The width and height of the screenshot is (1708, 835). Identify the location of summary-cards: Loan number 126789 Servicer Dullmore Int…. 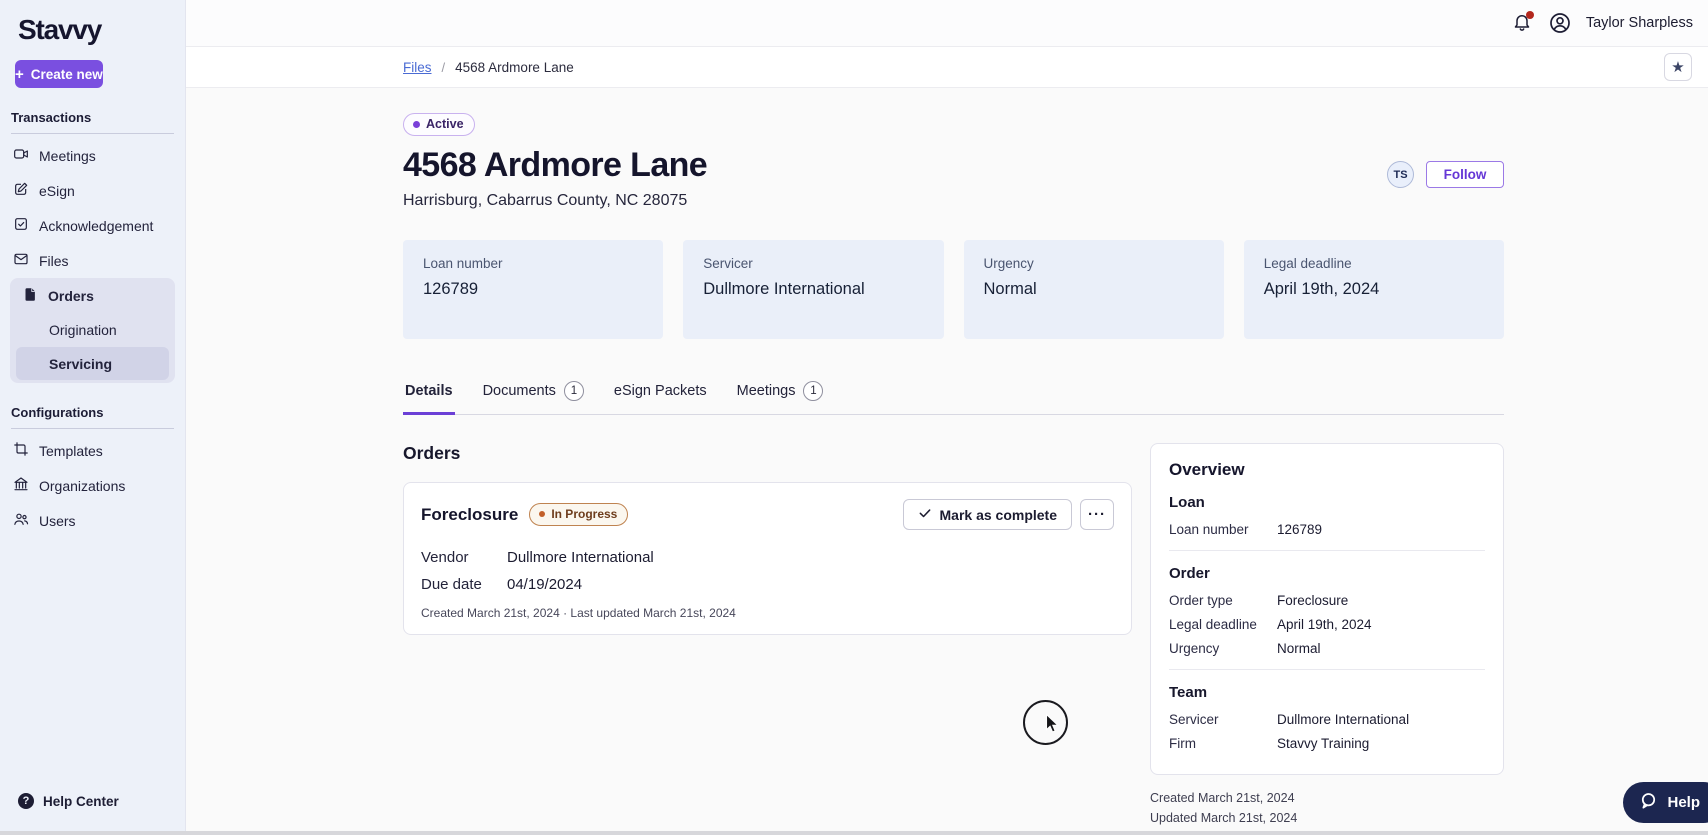
(953, 289).